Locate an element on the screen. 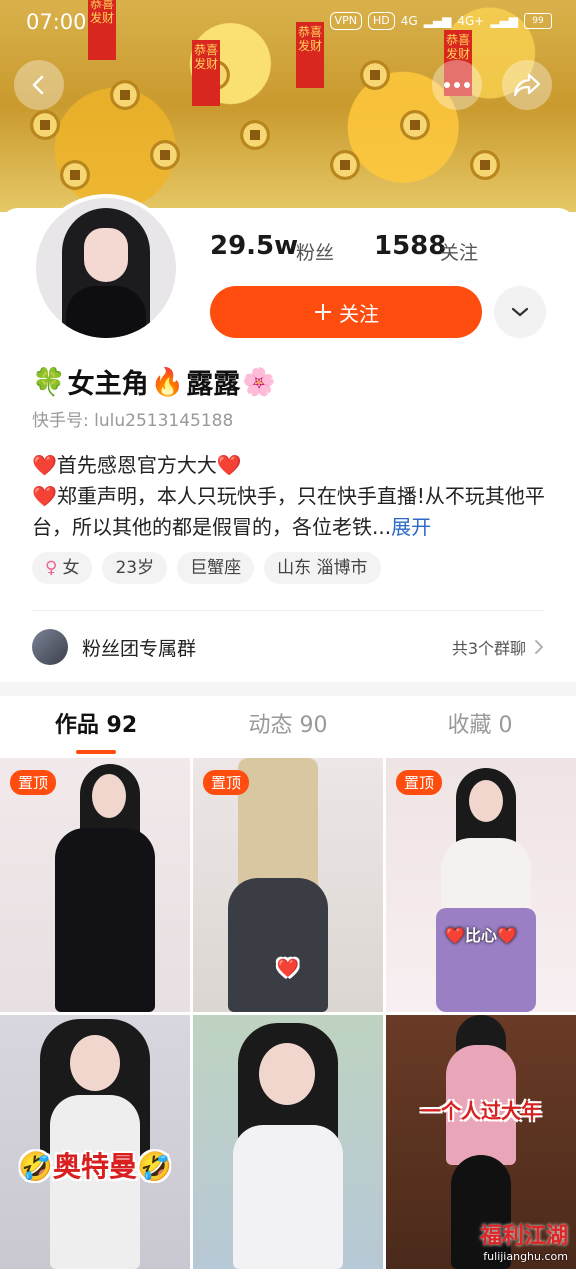  tab-favorites: 收藏 0 is located at coordinates (480, 728).